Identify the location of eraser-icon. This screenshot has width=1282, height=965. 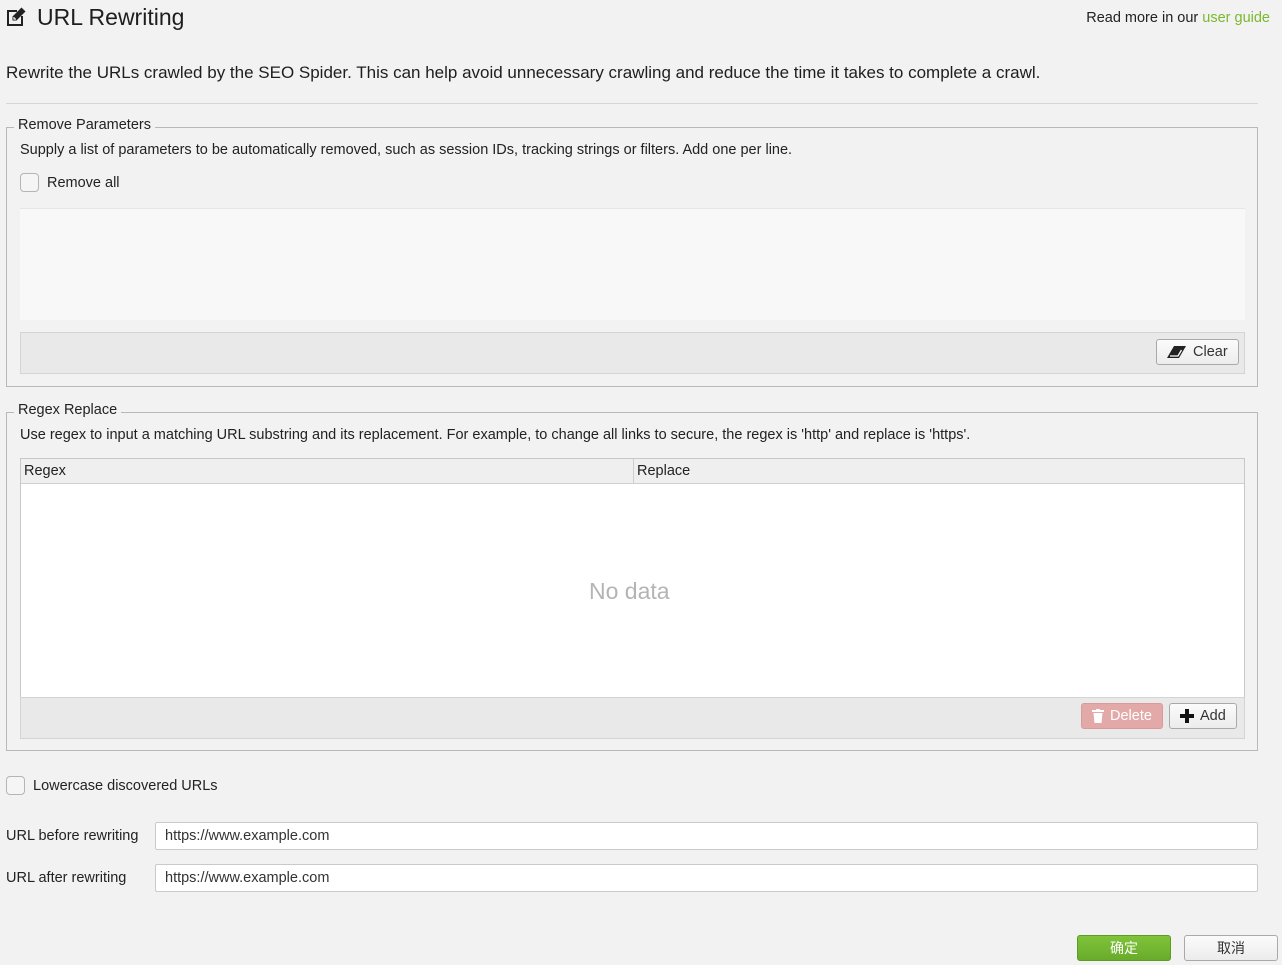
(1176, 352).